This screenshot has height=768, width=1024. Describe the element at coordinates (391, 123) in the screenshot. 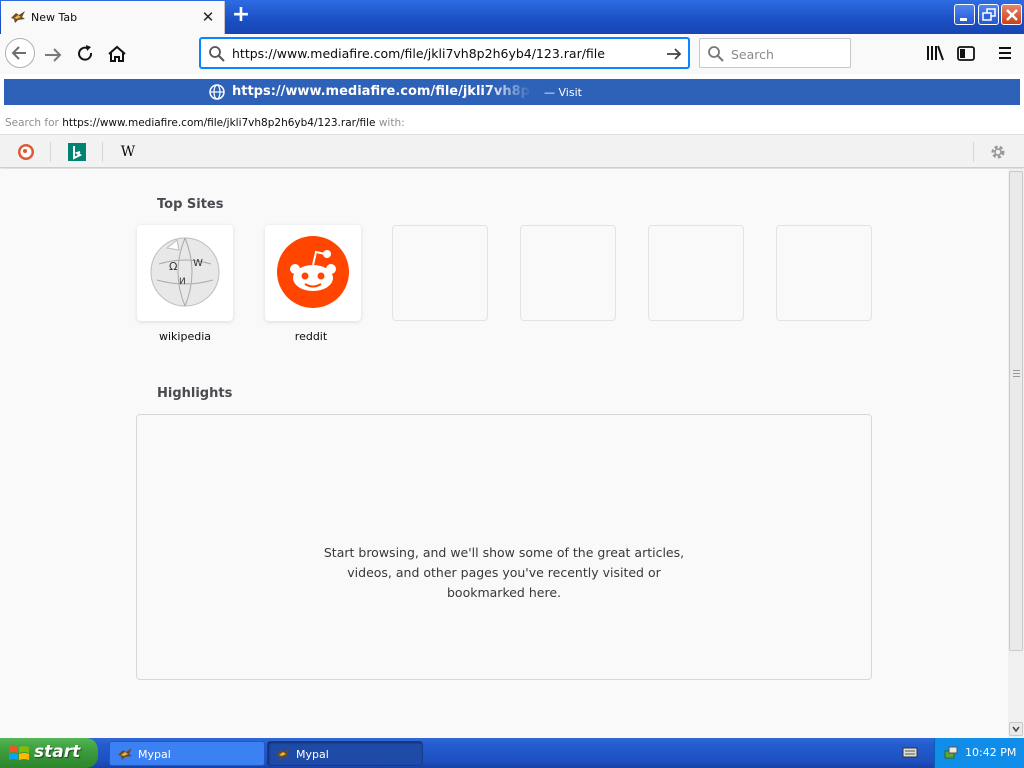

I see `search-for-suffix: with:` at that location.